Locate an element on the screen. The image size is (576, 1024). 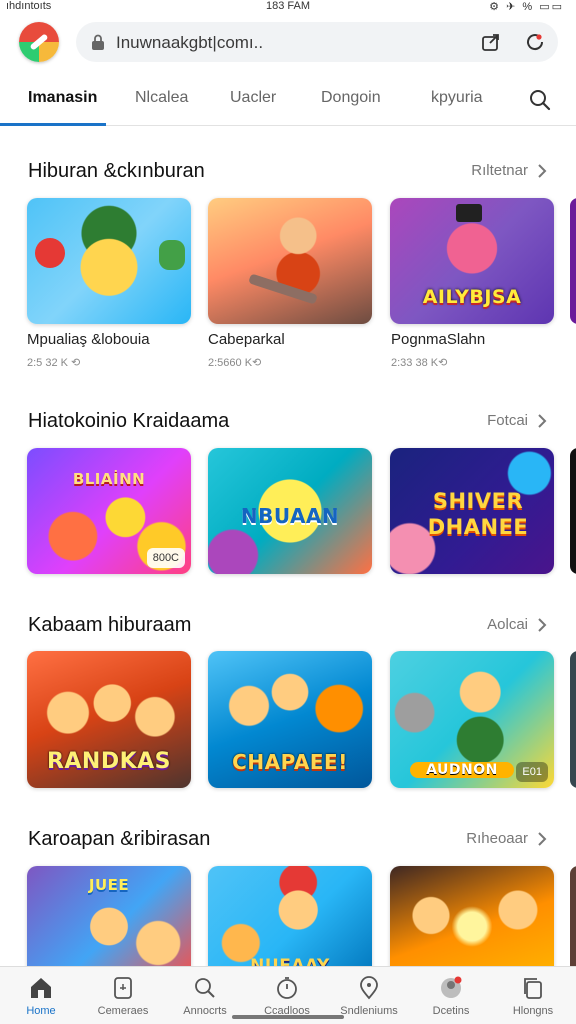
card-meta: 2:5 32 K ⟲ is located at coordinates (54, 363).